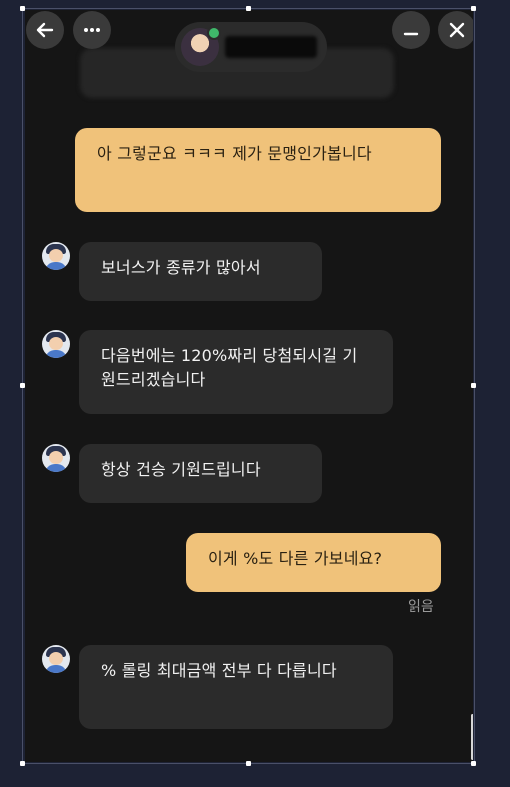  I want to click on close-icon, so click(457, 30).